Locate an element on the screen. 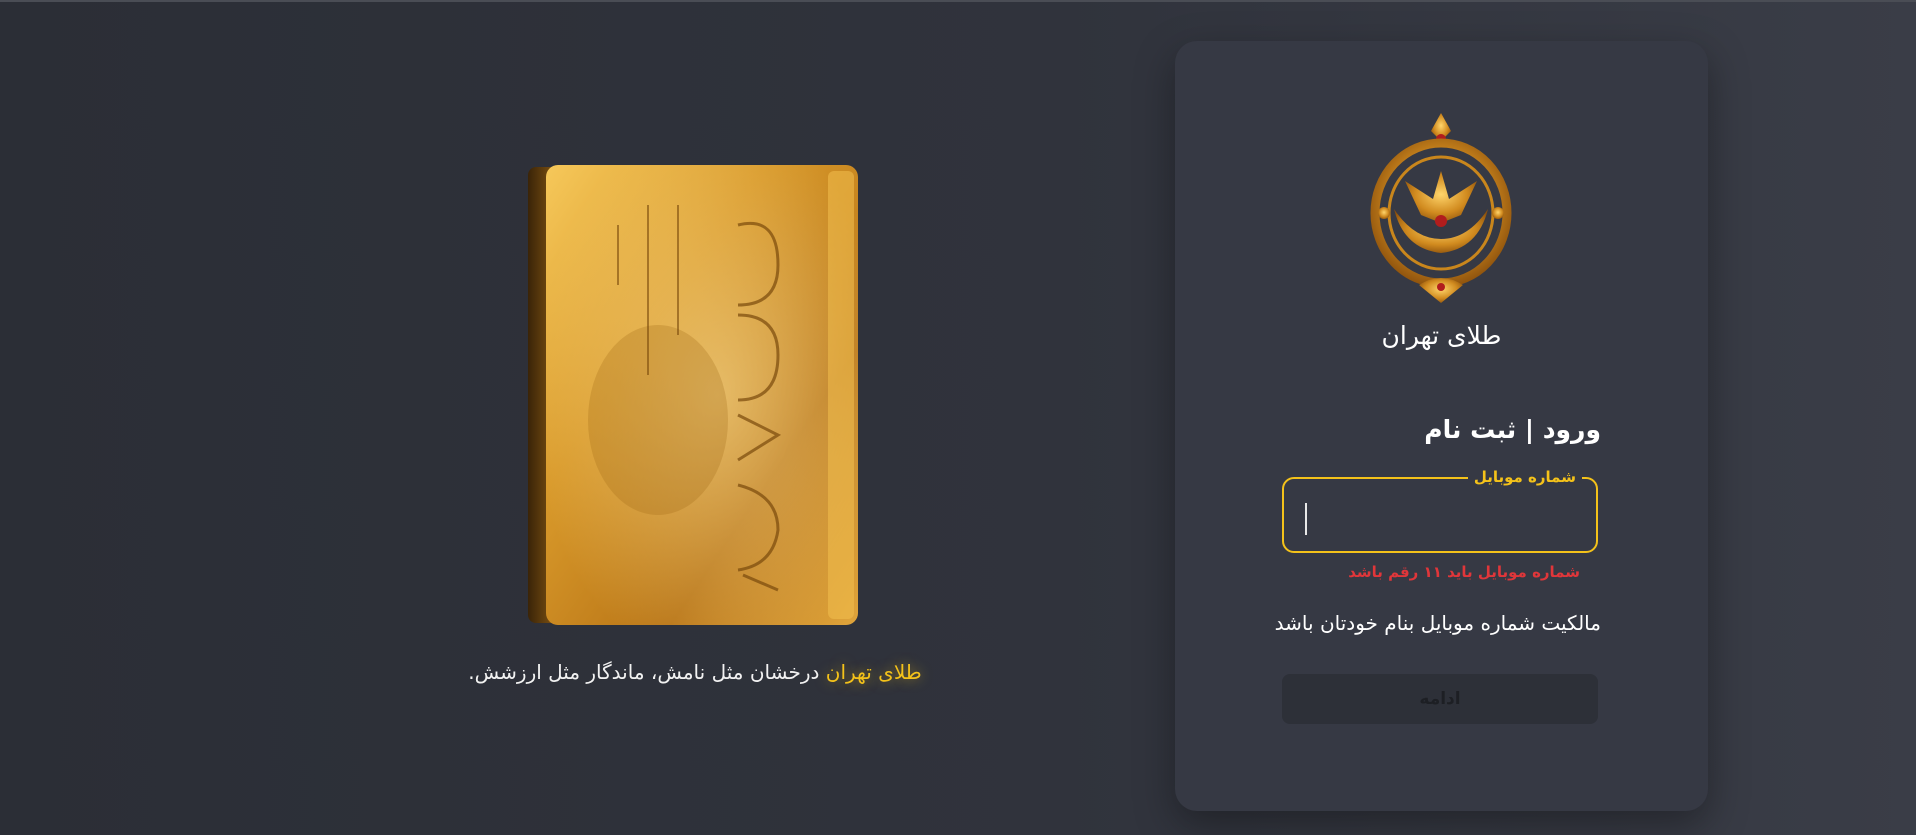 This screenshot has height=835, width=1916. ownership-hint: مالکیت شماره موبایل بنام خودتان باشد is located at coordinates (1437, 623).